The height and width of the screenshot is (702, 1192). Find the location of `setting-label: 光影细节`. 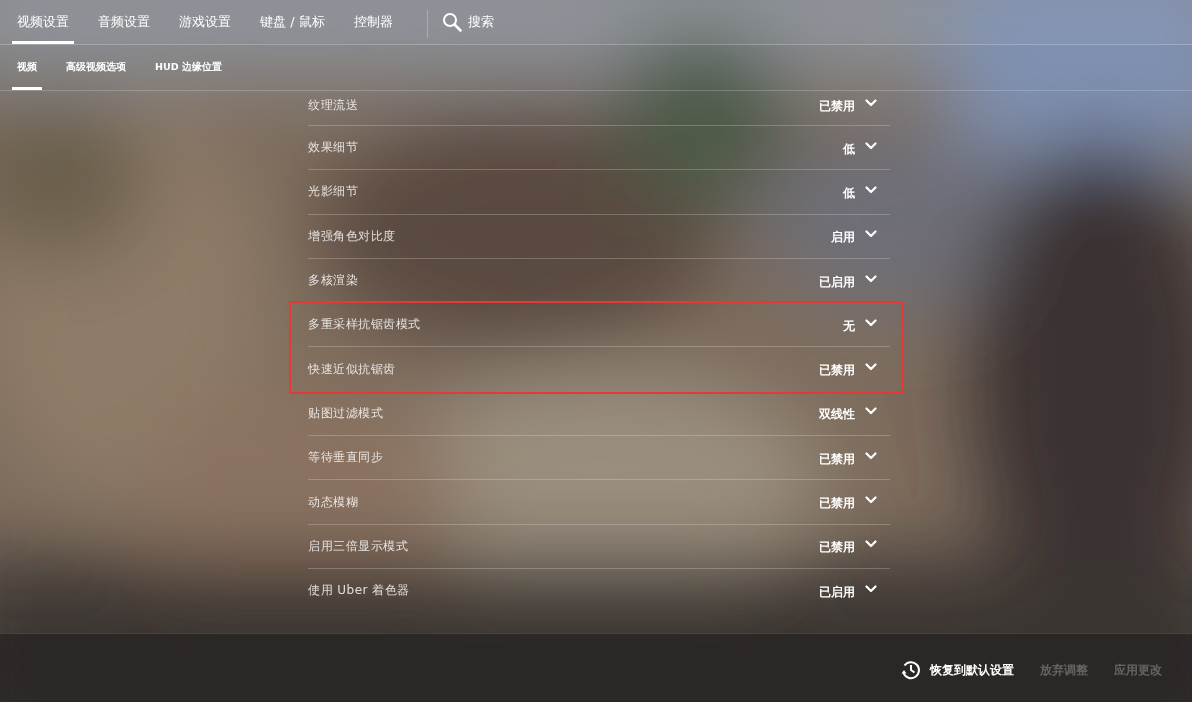

setting-label: 光影细节 is located at coordinates (333, 192).